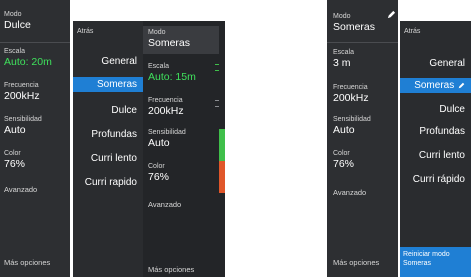  Describe the element at coordinates (442, 155) in the screenshot. I see `right-menu-item-curri-lento: Curri lento` at that location.